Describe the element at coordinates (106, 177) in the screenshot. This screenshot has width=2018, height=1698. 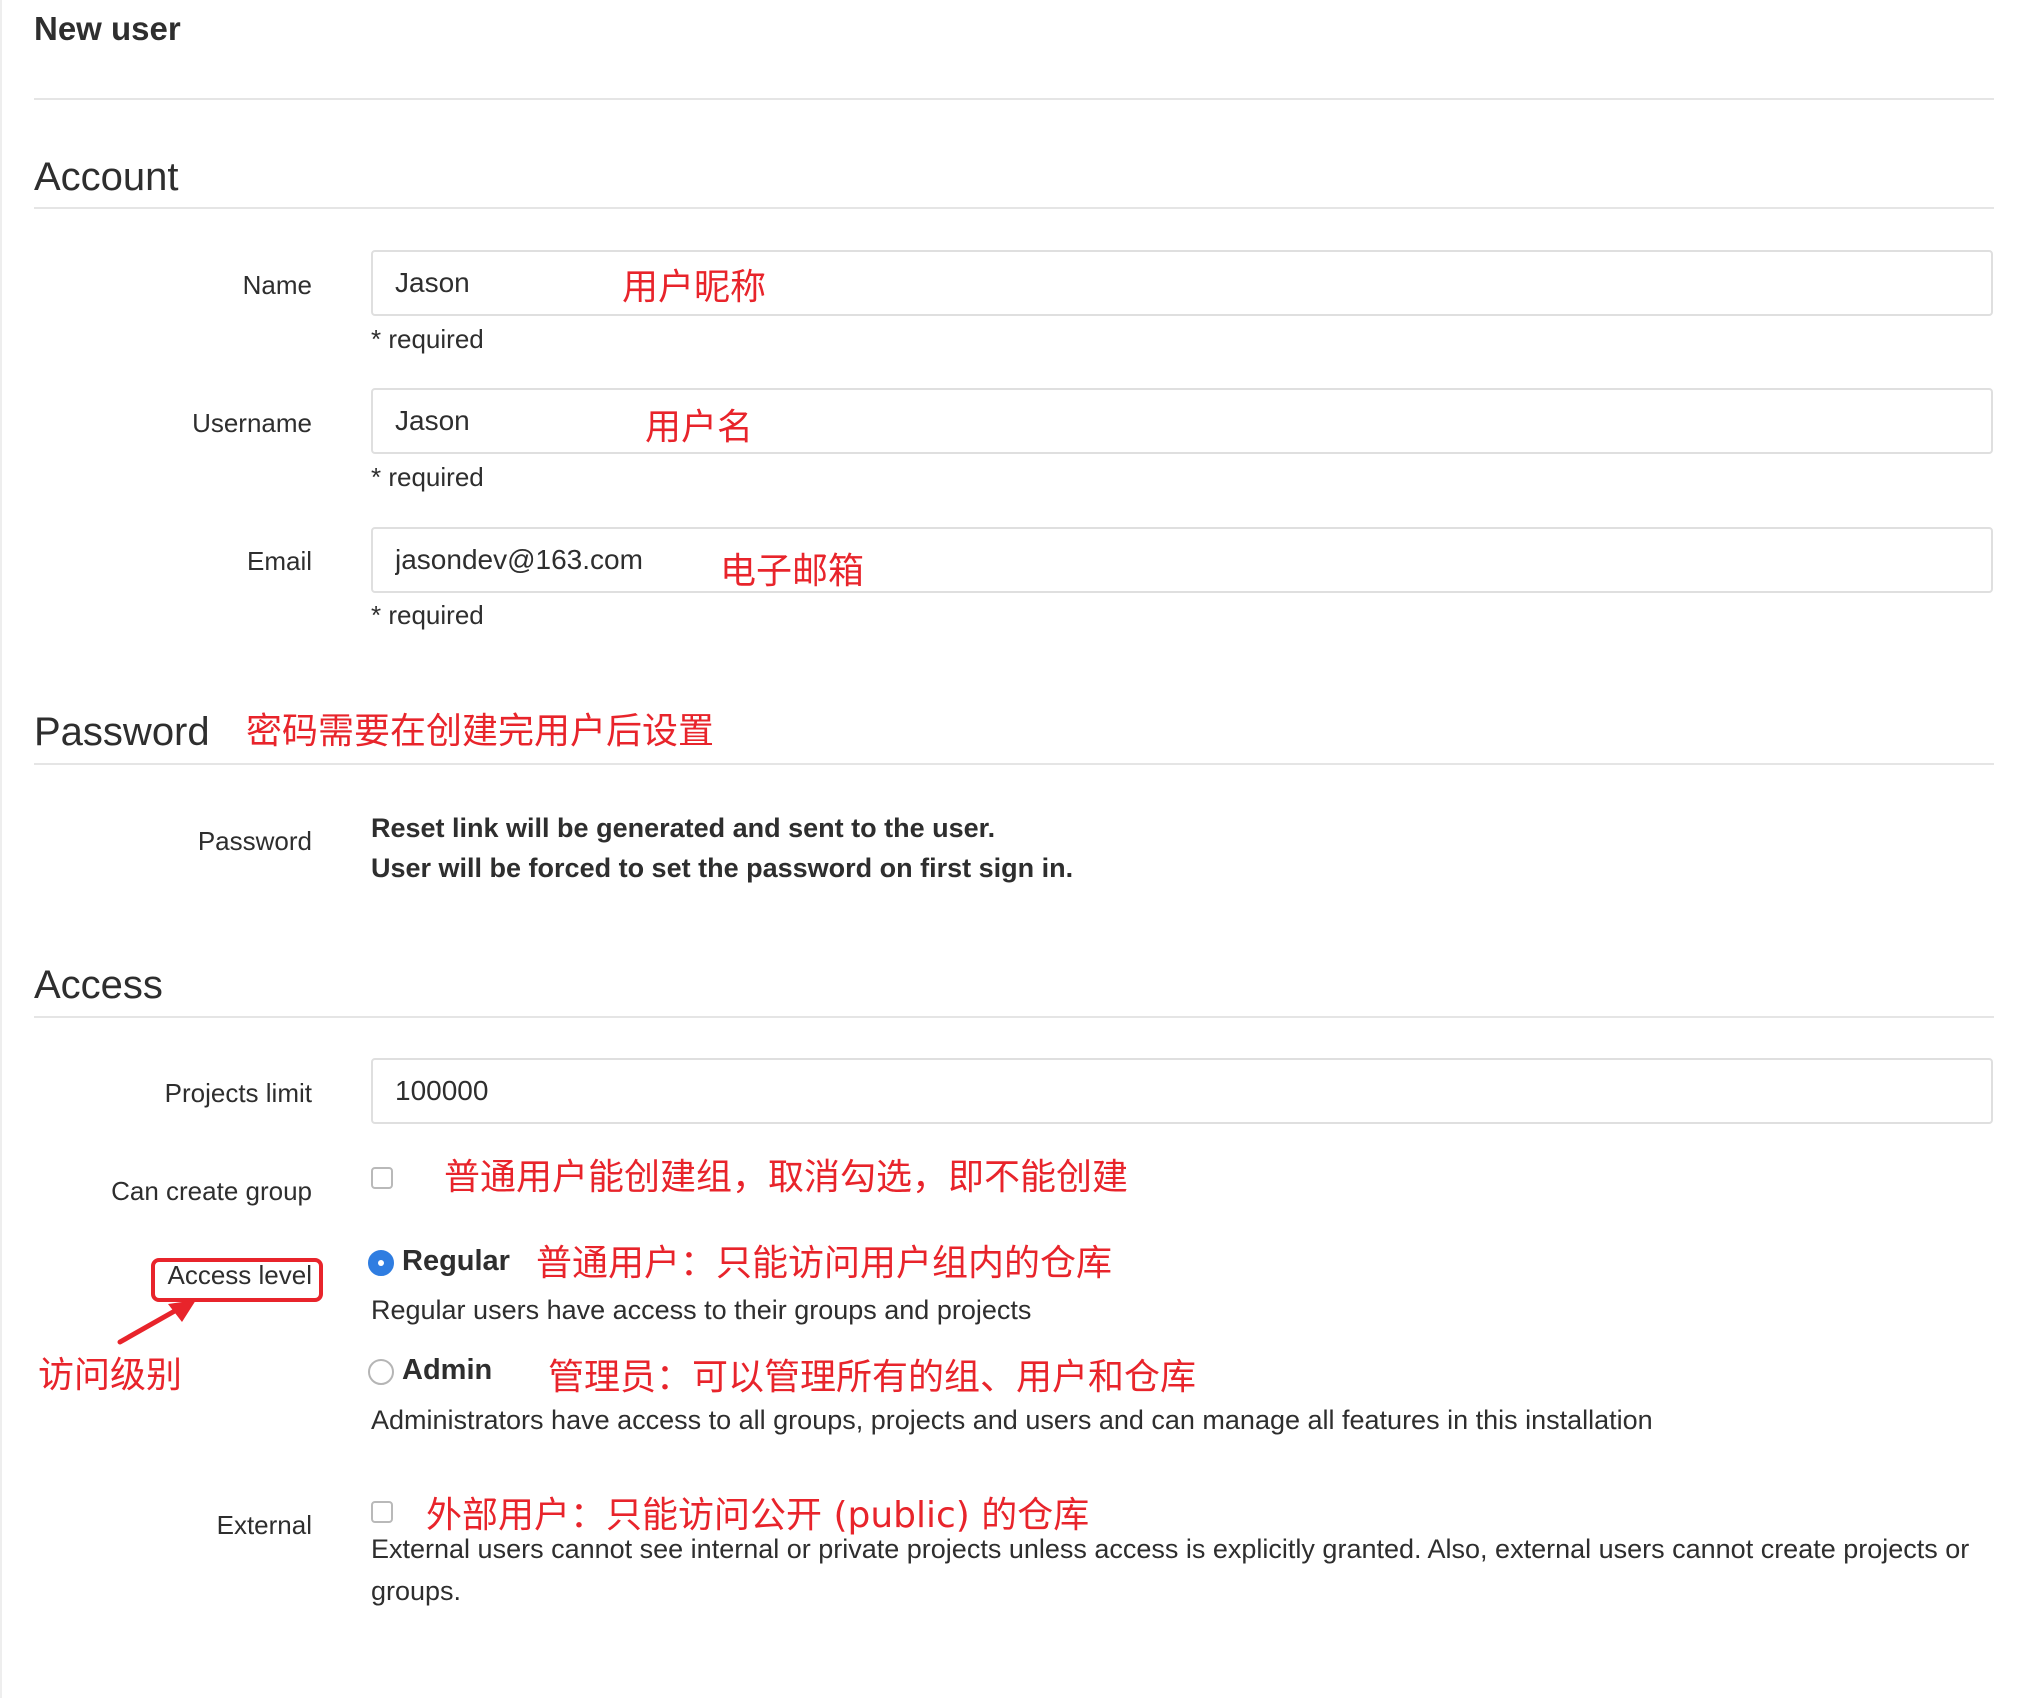
I see `account-section-title: Account` at that location.